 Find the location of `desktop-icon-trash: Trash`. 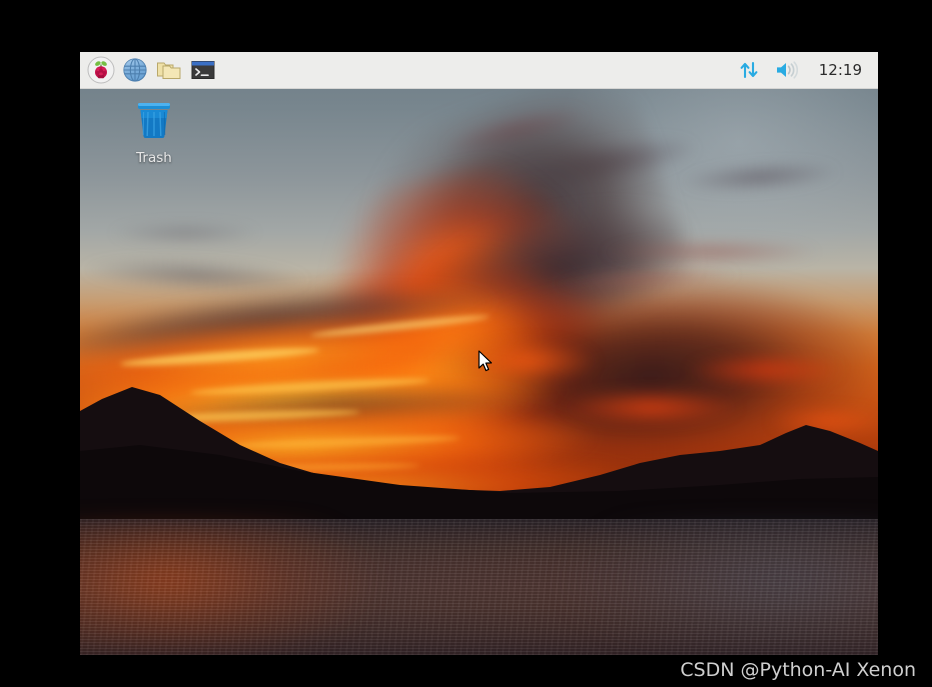

desktop-icon-trash: Trash is located at coordinates (154, 129).